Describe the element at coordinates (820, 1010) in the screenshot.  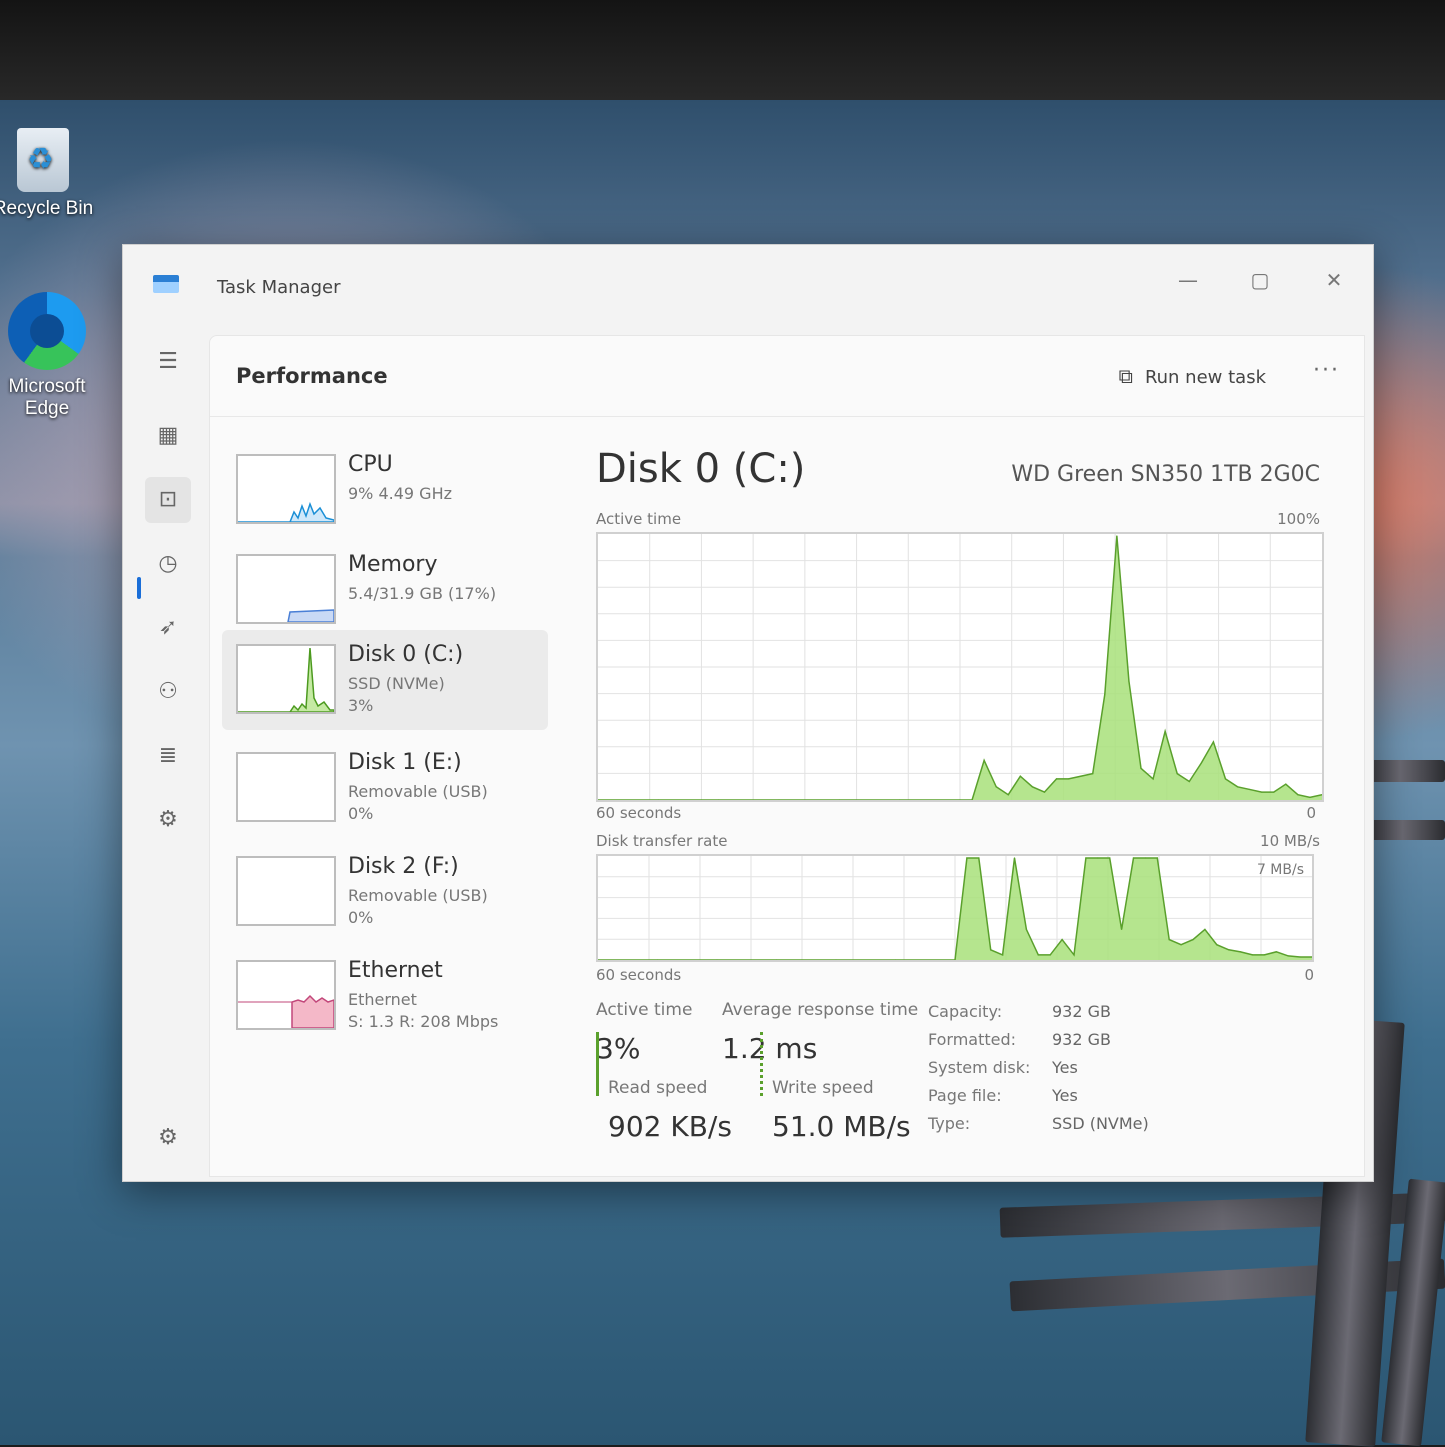
I see `response-time-stat-label: Average response time` at that location.